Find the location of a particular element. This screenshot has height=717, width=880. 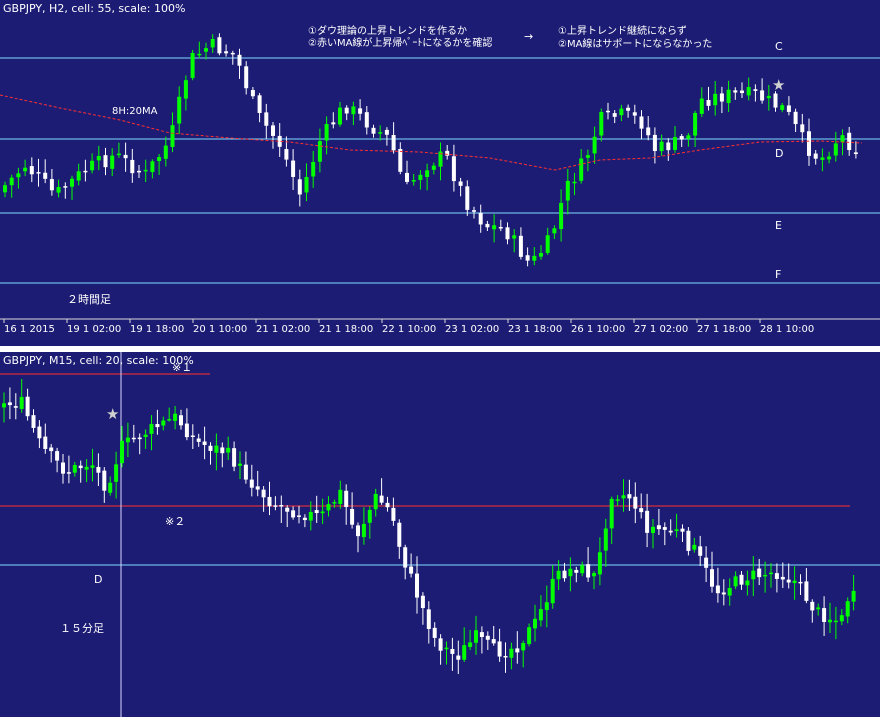

x-tick-label: 19 1 18:00 is located at coordinates (157, 329).